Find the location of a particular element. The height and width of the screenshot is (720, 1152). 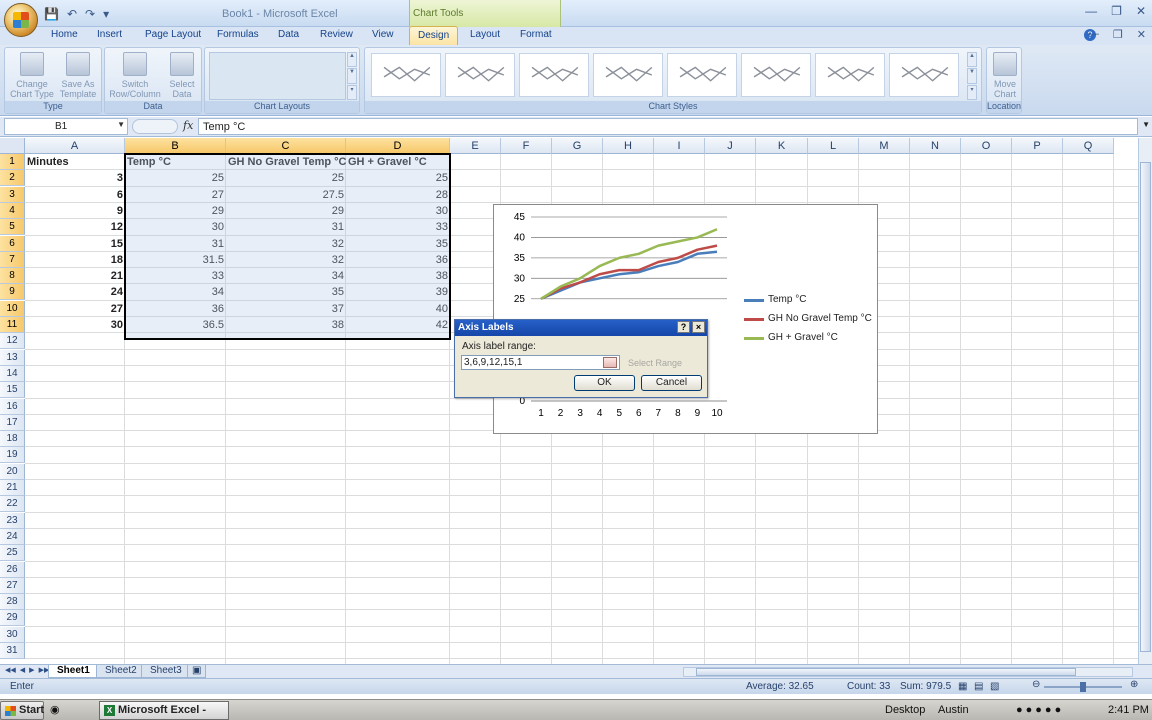

taskbar-excel-button: X Microsoft Excel - Book1 is located at coordinates (164, 710).